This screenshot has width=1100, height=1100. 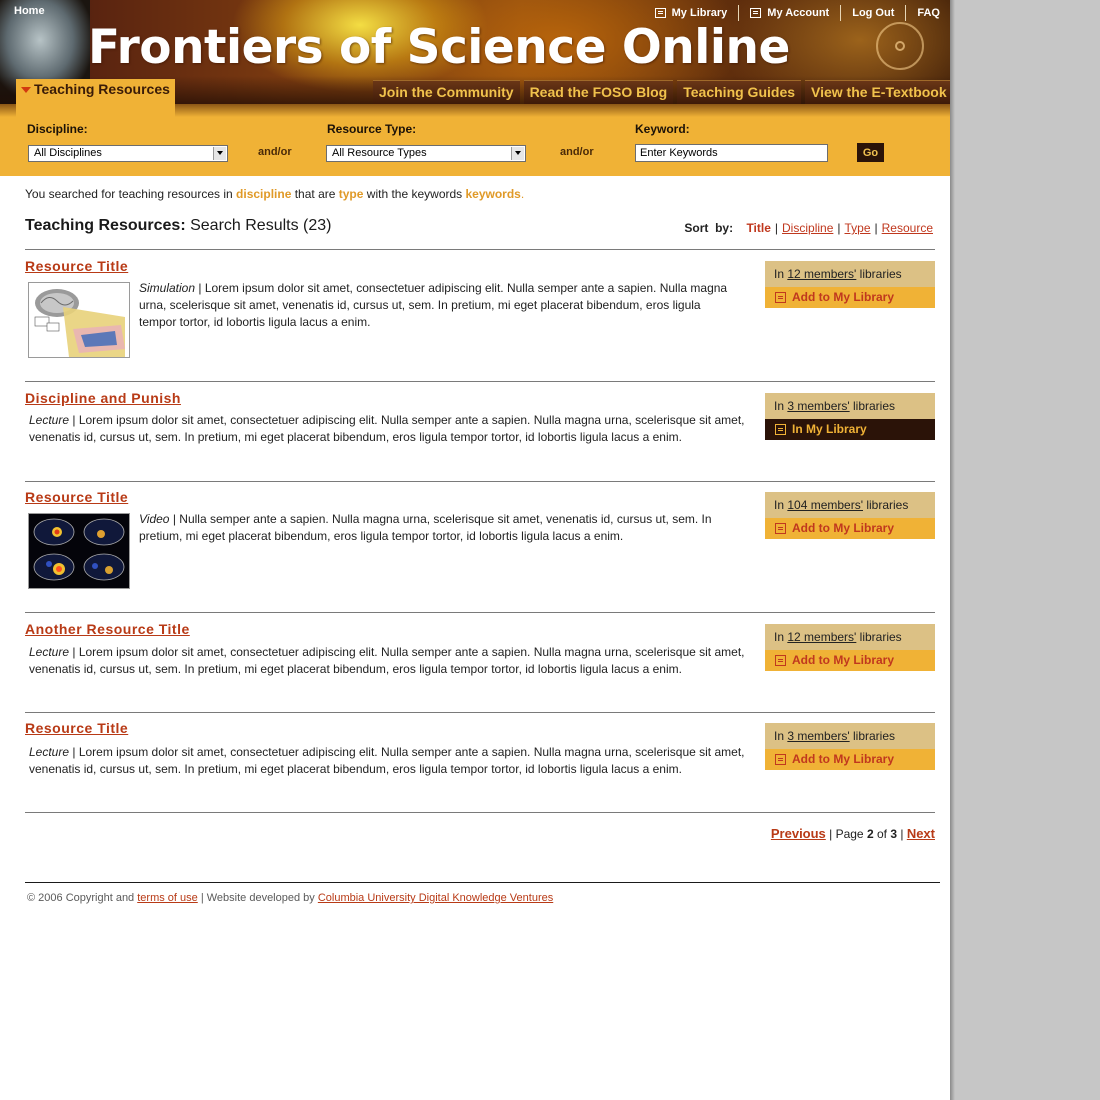 I want to click on terms-of-use-link: terms of use, so click(x=167, y=898).